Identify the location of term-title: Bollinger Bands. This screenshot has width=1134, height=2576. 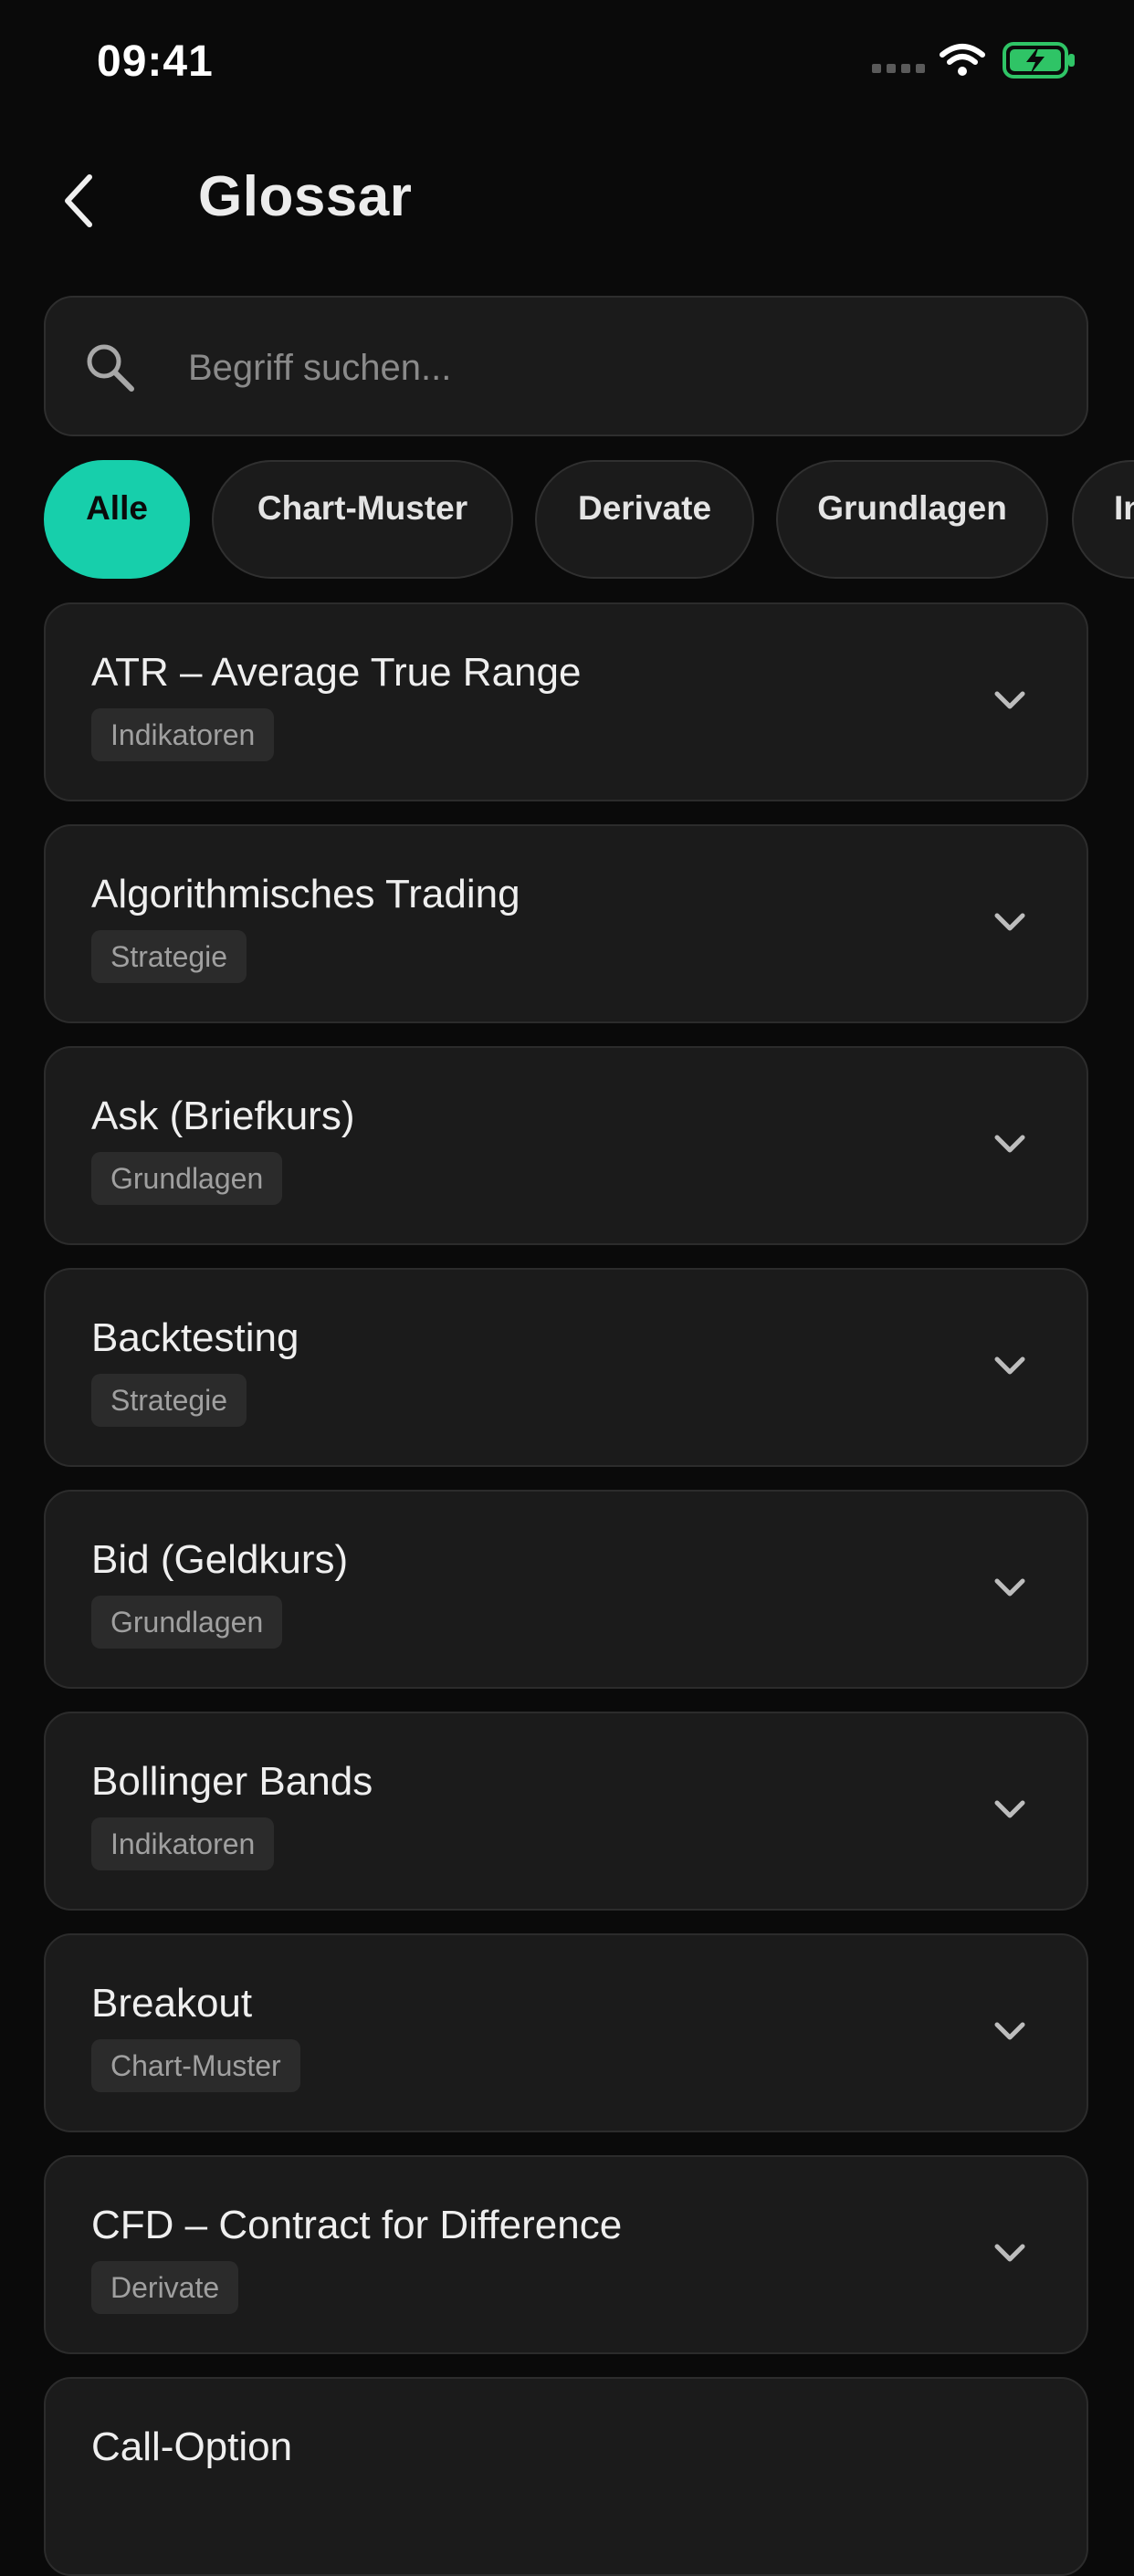
(232, 1782).